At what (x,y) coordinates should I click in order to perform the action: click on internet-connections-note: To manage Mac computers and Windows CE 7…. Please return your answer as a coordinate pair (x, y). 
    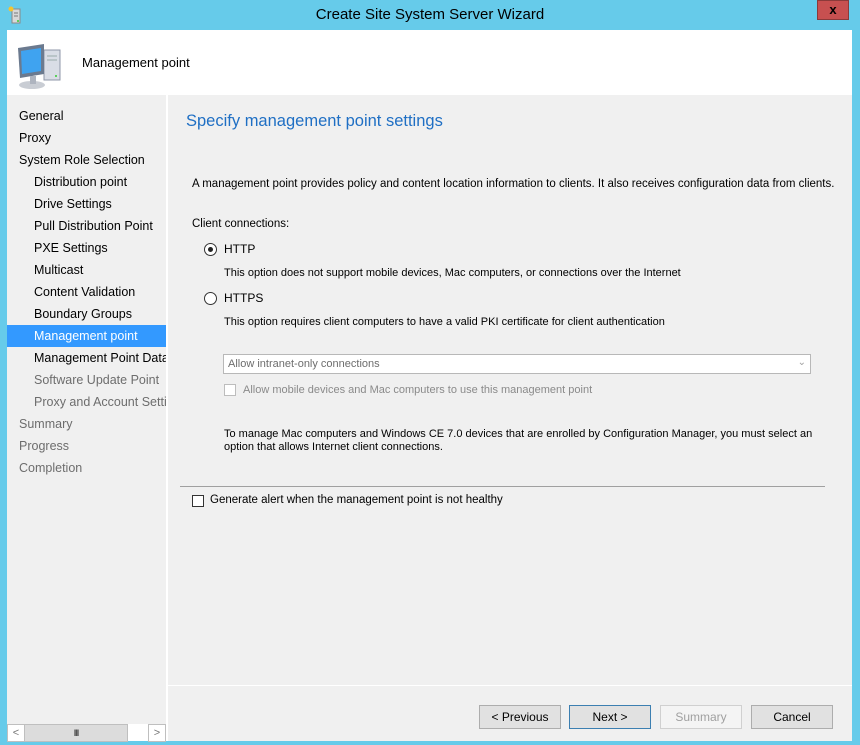
    Looking at the image, I should click on (518, 440).